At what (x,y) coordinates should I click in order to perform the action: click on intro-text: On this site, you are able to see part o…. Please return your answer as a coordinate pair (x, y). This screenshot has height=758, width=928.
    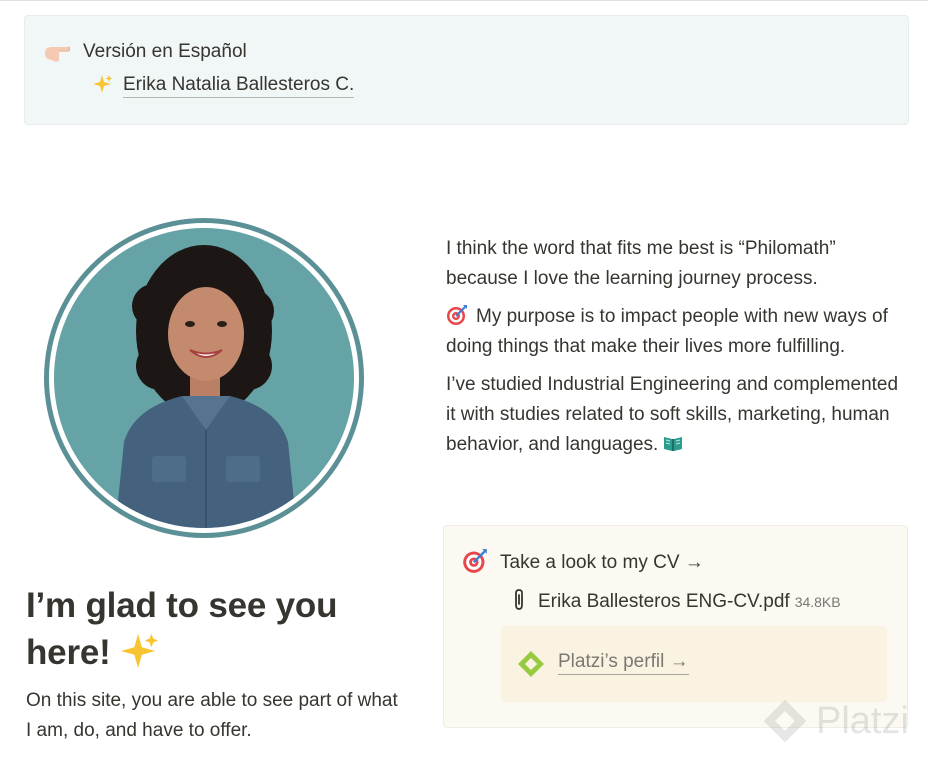
    Looking at the image, I should click on (212, 715).